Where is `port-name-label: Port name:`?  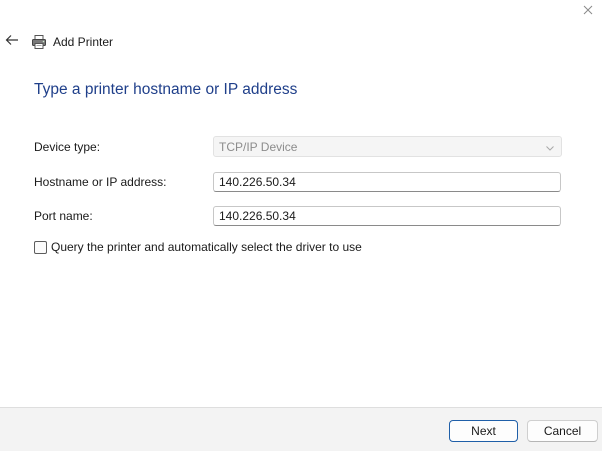
port-name-label: Port name: is located at coordinates (63, 216).